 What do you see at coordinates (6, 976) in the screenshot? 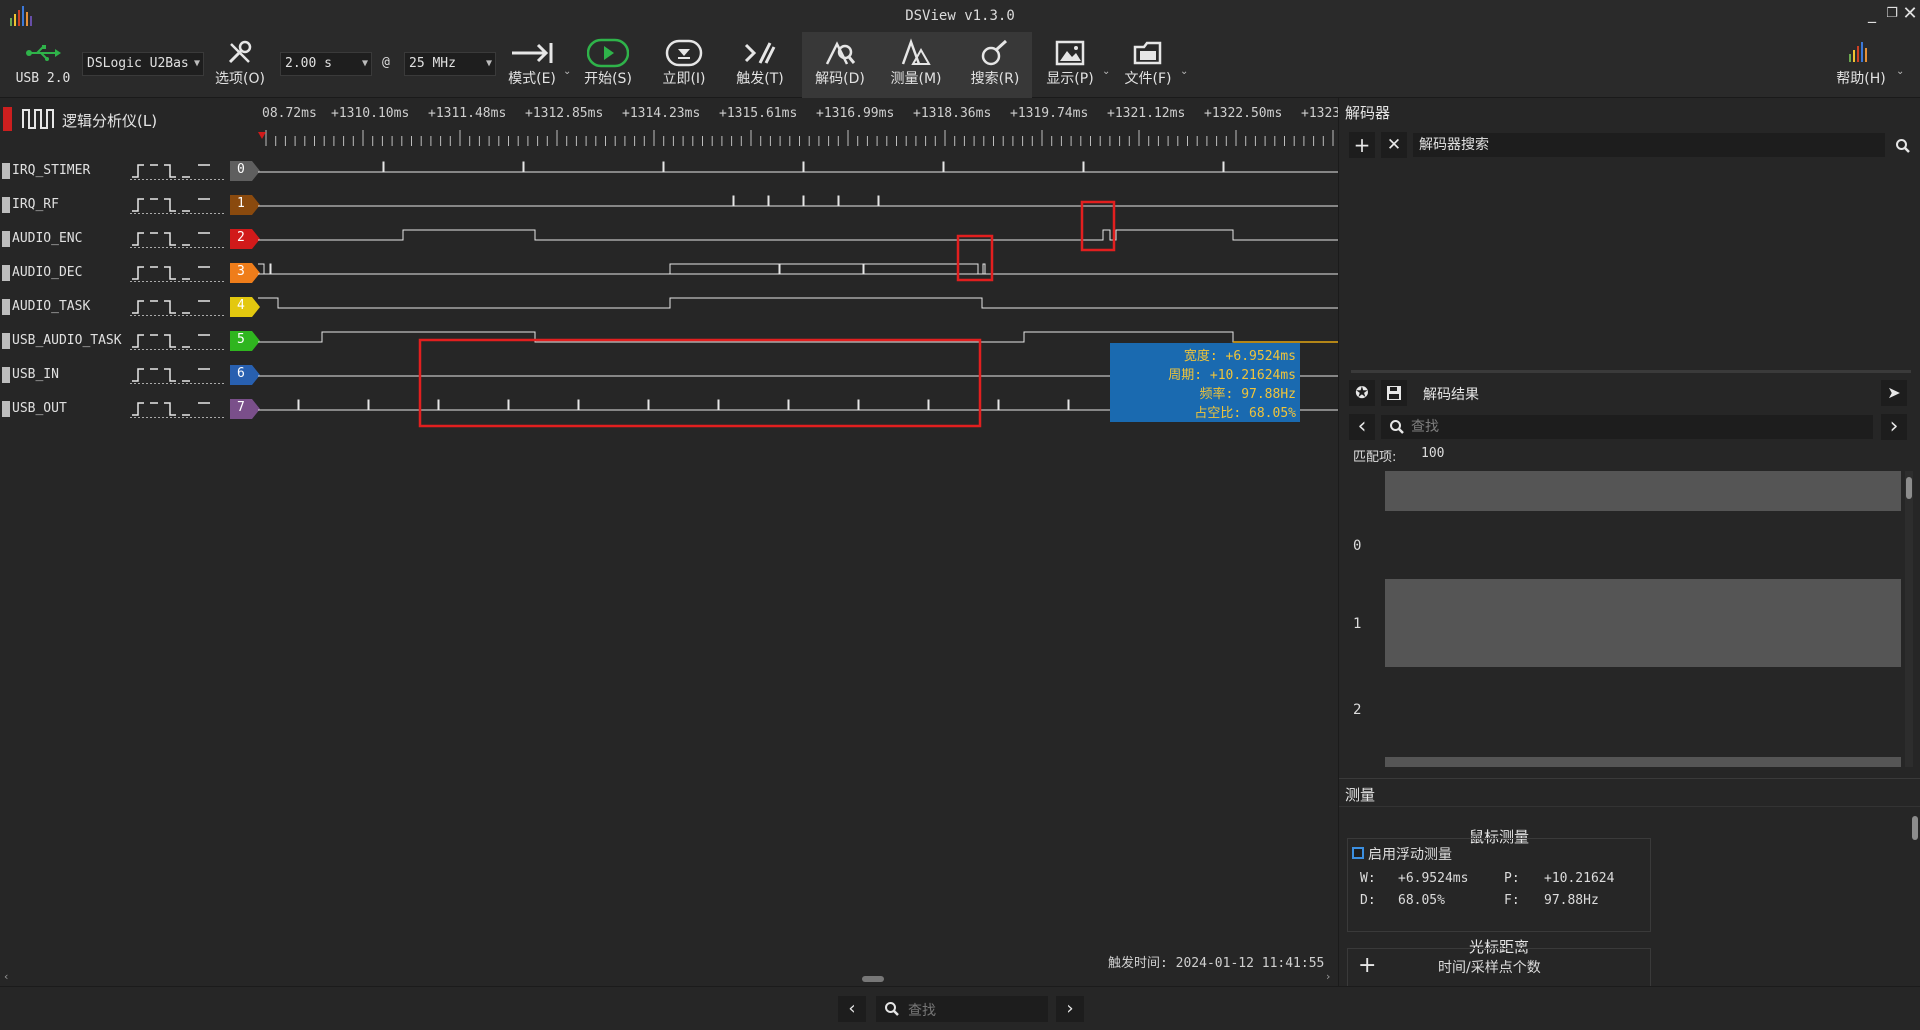
I see `scroll-left-icon: ‹` at bounding box center [6, 976].